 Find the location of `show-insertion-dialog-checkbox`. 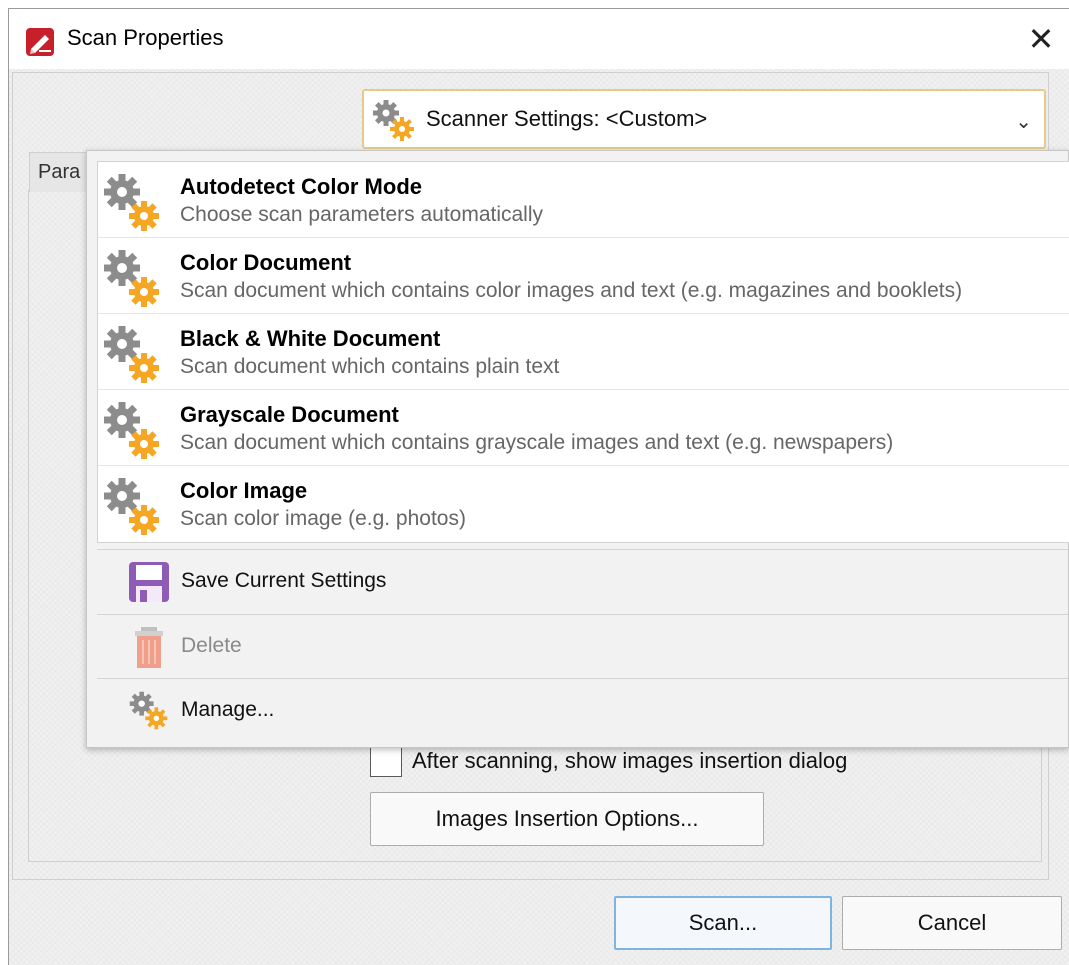

show-insertion-dialog-checkbox is located at coordinates (386, 761).